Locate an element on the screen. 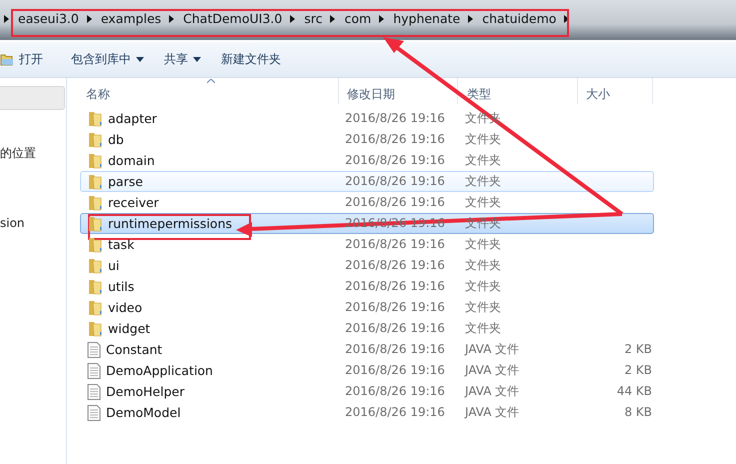  toolbar-button: 打开 is located at coordinates (27, 59).